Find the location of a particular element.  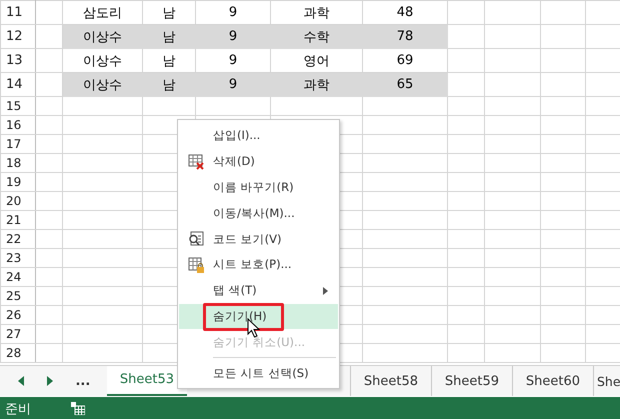

magnifier-icon is located at coordinates (196, 239).